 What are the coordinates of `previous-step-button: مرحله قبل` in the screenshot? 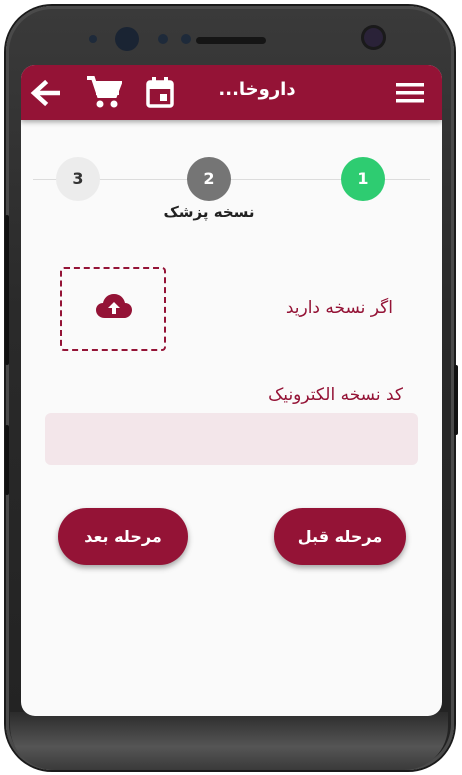 It's located at (340, 536).